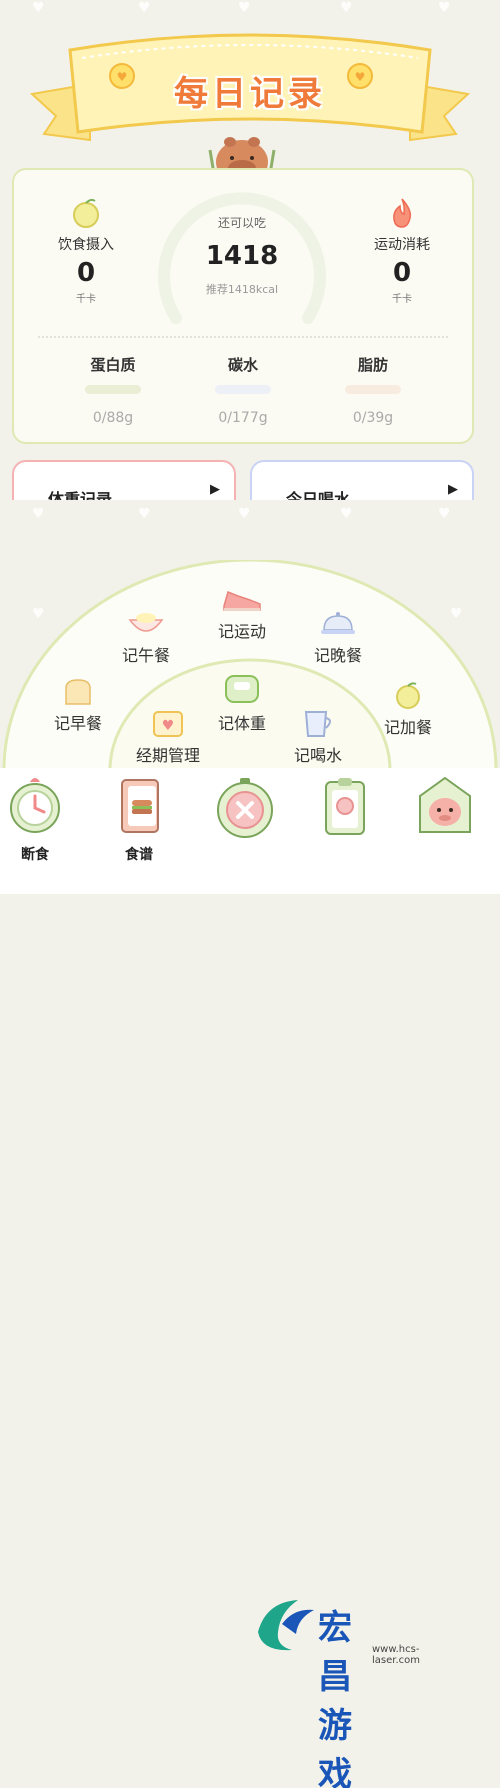 The height and width of the screenshot is (1788, 500). I want to click on burn-unit: 千卡, so click(402, 299).